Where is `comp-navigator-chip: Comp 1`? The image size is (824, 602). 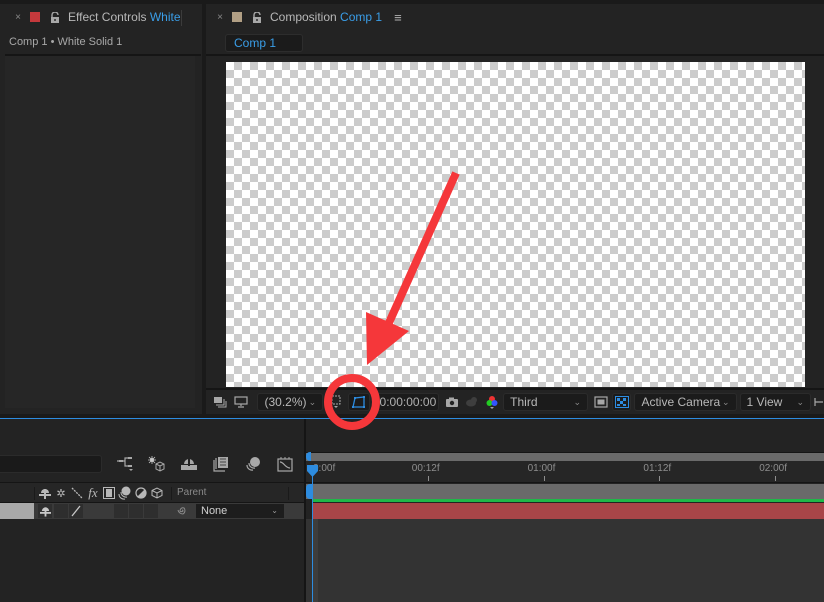
comp-navigator-chip: Comp 1 is located at coordinates (264, 43).